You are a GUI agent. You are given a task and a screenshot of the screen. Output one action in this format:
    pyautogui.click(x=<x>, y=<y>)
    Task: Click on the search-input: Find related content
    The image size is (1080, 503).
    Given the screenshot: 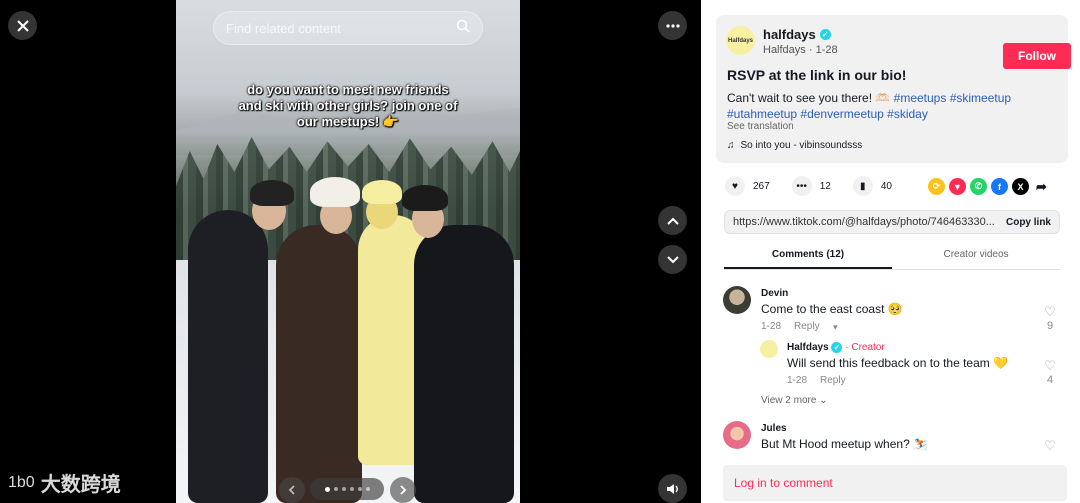 What is the action you would take?
    pyautogui.click(x=341, y=28)
    